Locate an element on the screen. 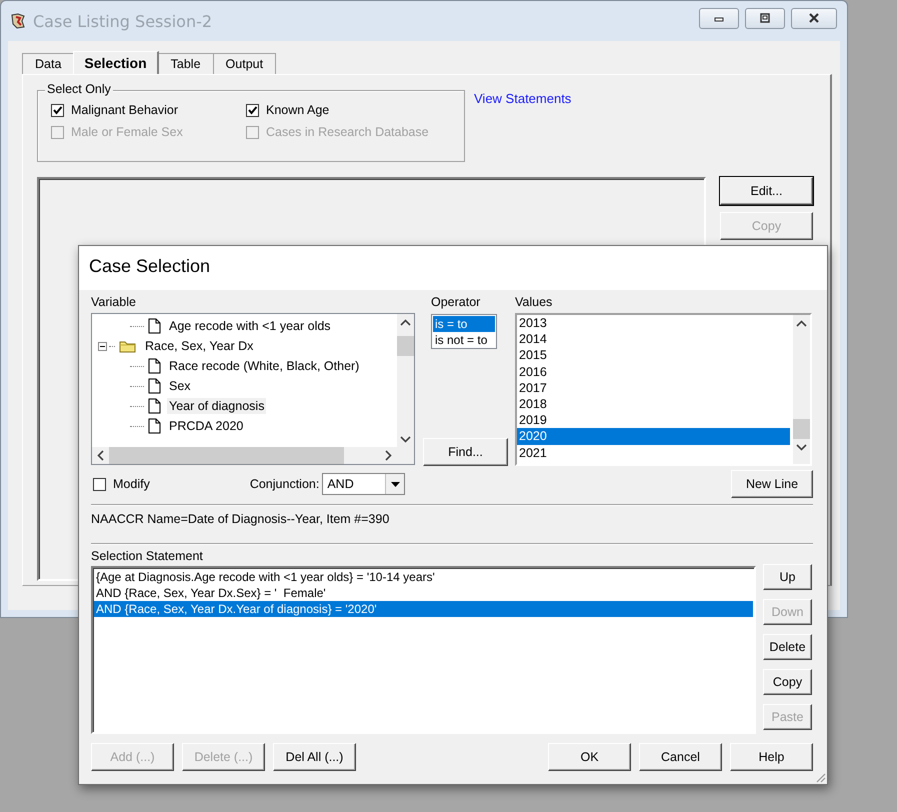 The height and width of the screenshot is (812, 897). list-item: 2014 is located at coordinates (653, 339).